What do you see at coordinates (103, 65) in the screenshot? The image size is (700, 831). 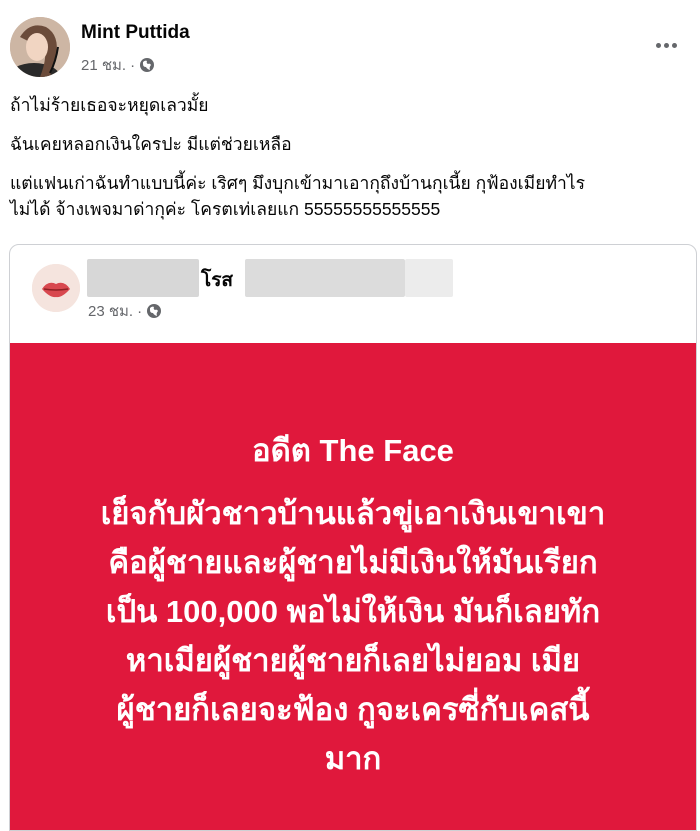 I see `post-time: 21 ชม.` at bounding box center [103, 65].